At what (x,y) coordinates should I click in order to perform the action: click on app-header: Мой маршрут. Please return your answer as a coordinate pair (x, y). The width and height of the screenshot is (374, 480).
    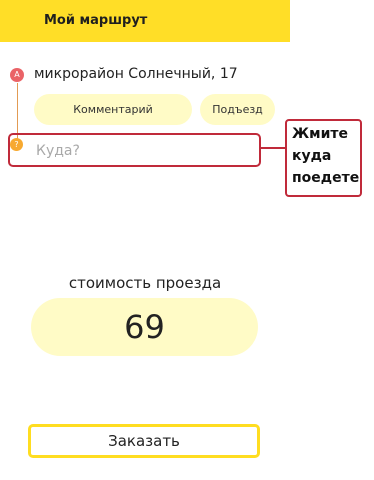
    Looking at the image, I should click on (145, 21).